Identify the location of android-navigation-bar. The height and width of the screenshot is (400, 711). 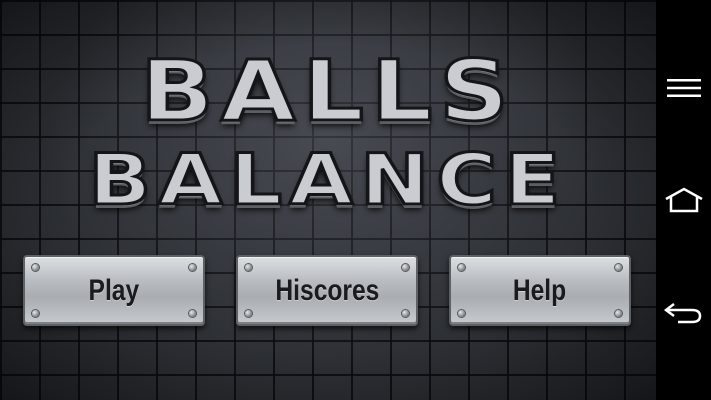
(683, 200).